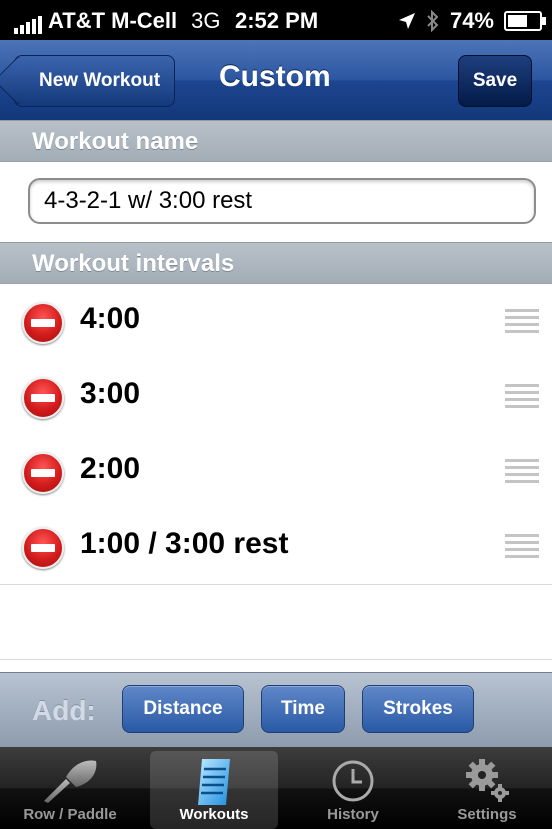 This screenshot has height=829, width=552. Describe the element at coordinates (64, 710) in the screenshot. I see `add-label: Add:` at that location.